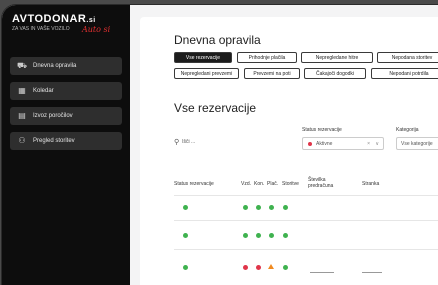  What do you see at coordinates (203, 57) in the screenshot?
I see `filter-all-reservations-button: Vse rezervacije` at bounding box center [203, 57].